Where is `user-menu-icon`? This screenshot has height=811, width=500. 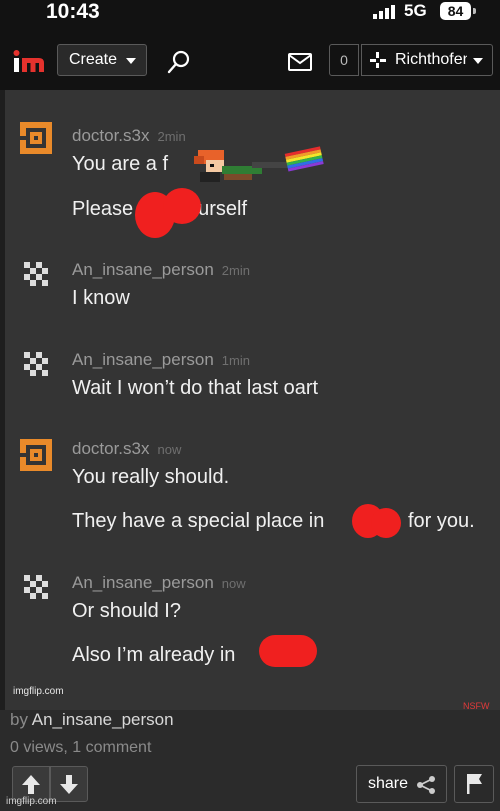
user-menu-icon is located at coordinates (378, 60).